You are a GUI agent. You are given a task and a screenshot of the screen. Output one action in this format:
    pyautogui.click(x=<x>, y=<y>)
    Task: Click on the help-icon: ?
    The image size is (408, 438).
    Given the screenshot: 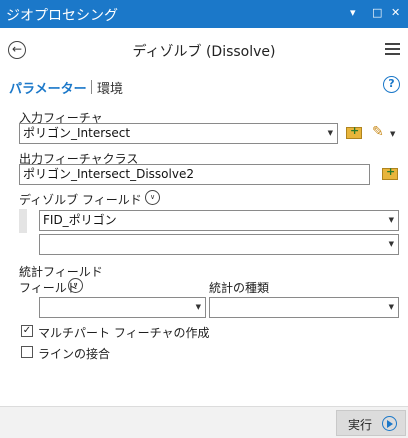 What is the action you would take?
    pyautogui.click(x=391, y=84)
    